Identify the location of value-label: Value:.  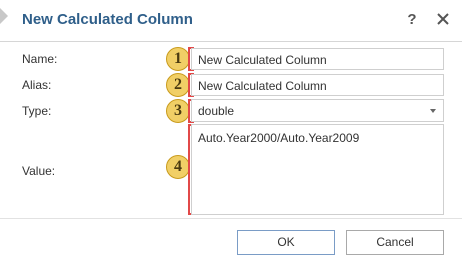
(39, 171).